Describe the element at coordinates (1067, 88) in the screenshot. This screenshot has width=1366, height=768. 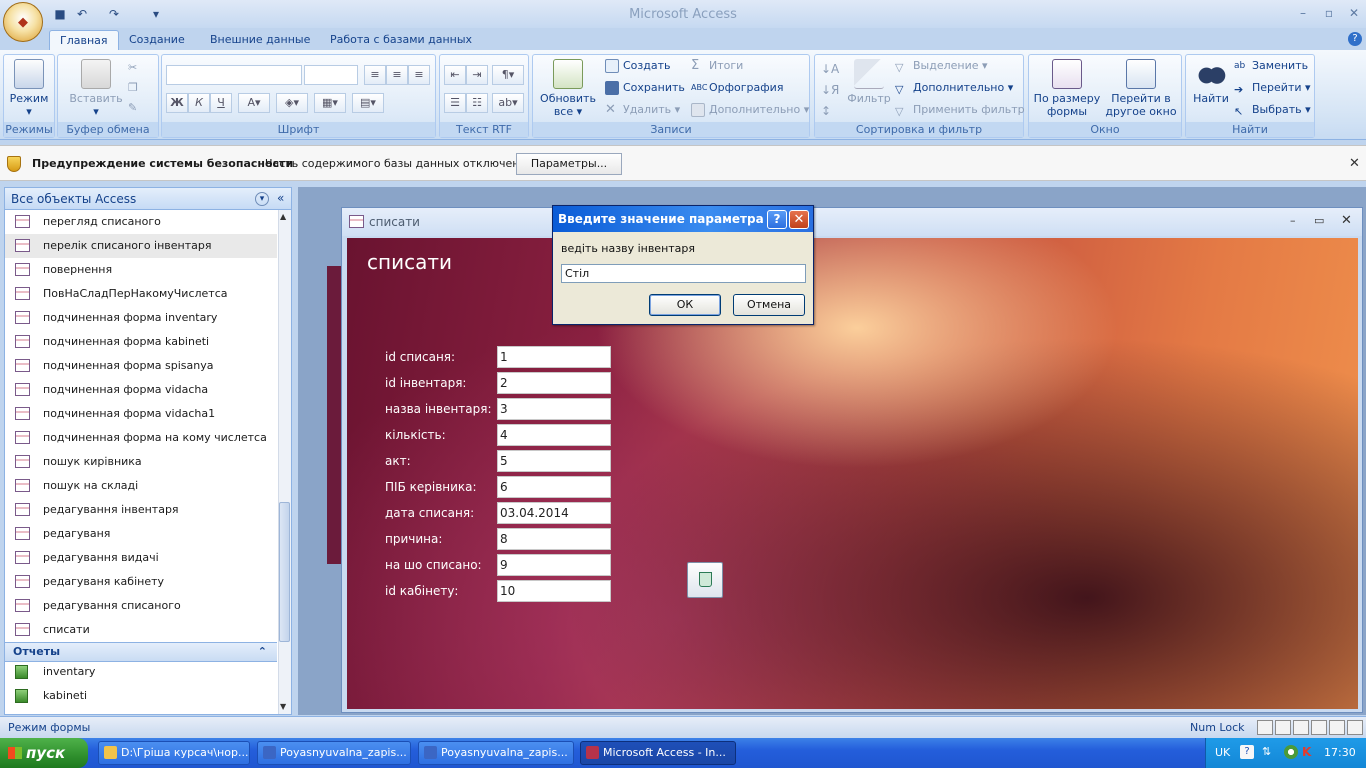
I see `fit-to-form-button: По размеру формы` at that location.